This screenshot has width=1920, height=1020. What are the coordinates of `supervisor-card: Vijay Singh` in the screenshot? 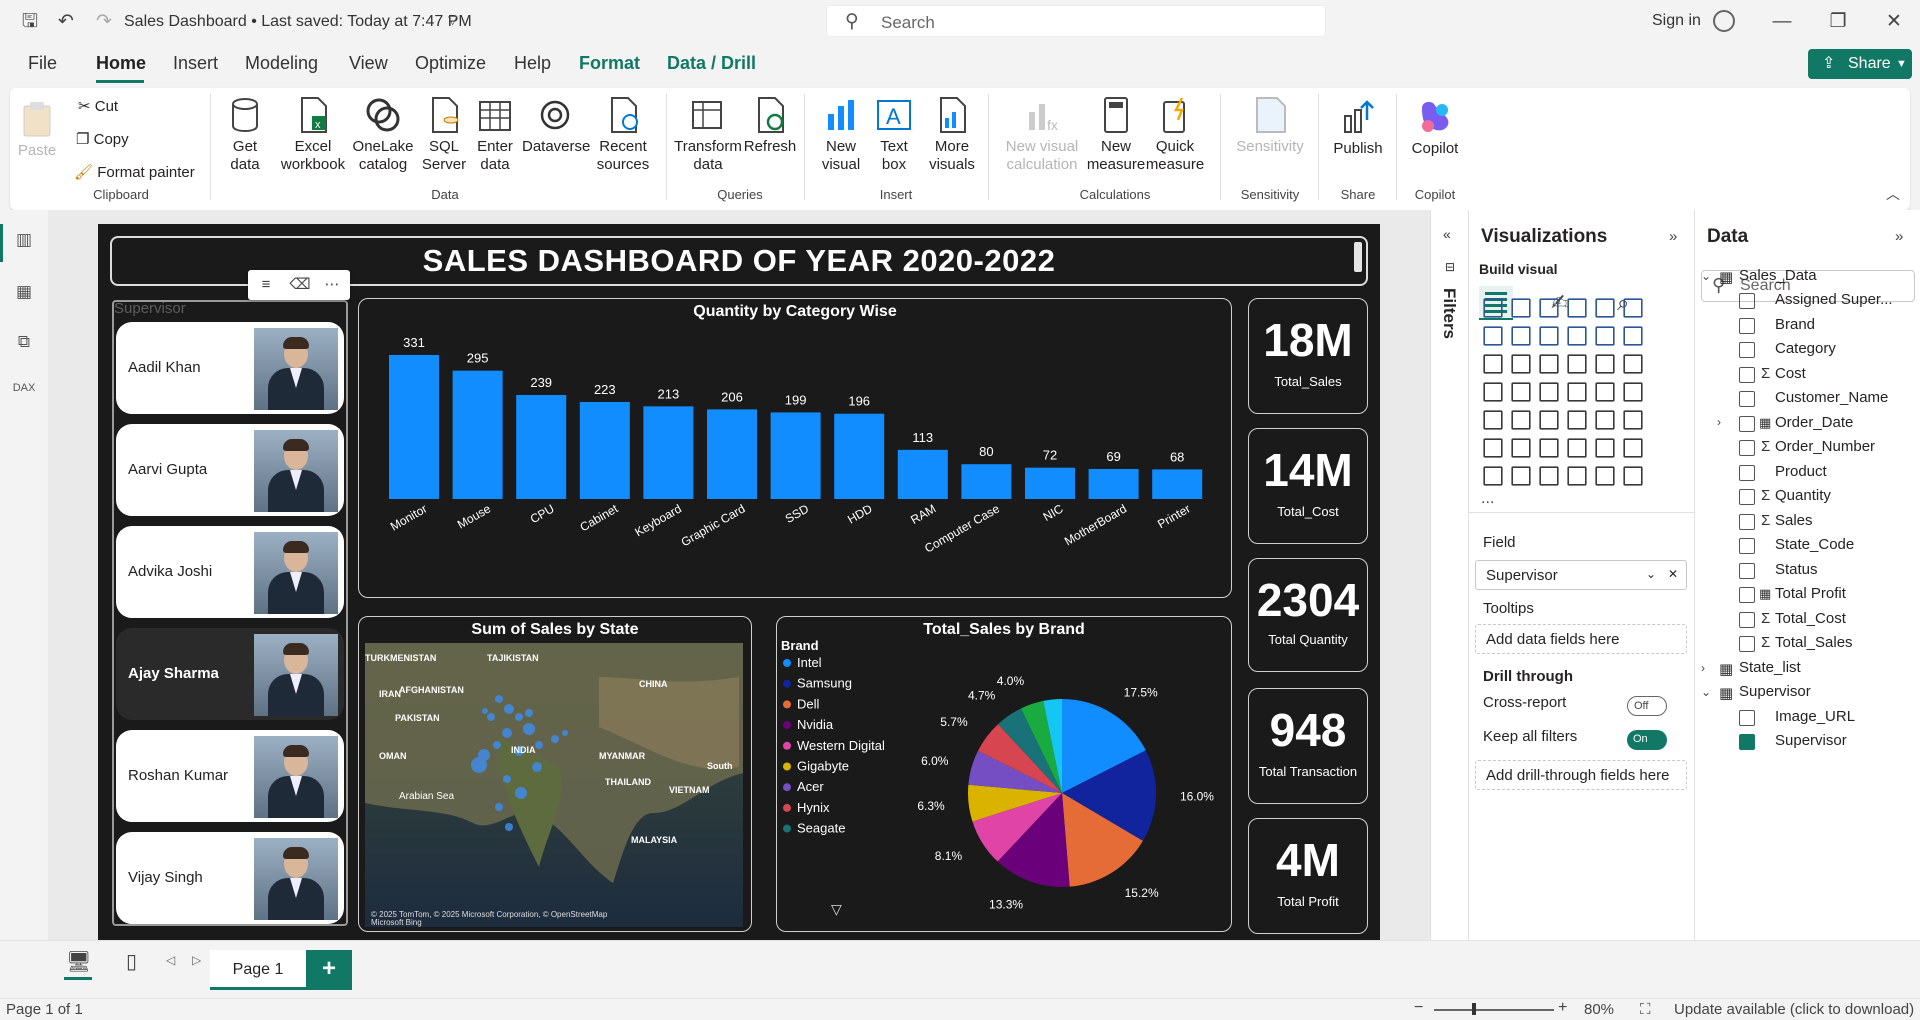 It's located at (230, 878).